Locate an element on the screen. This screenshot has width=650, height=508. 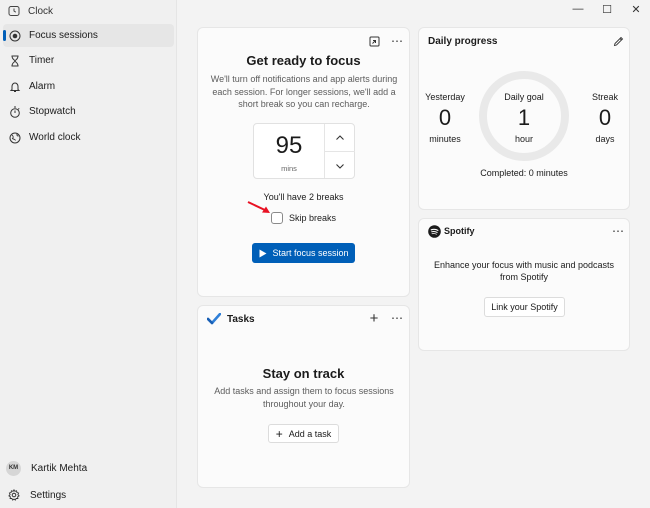
decrease-duration-button is located at coordinates (340, 165).